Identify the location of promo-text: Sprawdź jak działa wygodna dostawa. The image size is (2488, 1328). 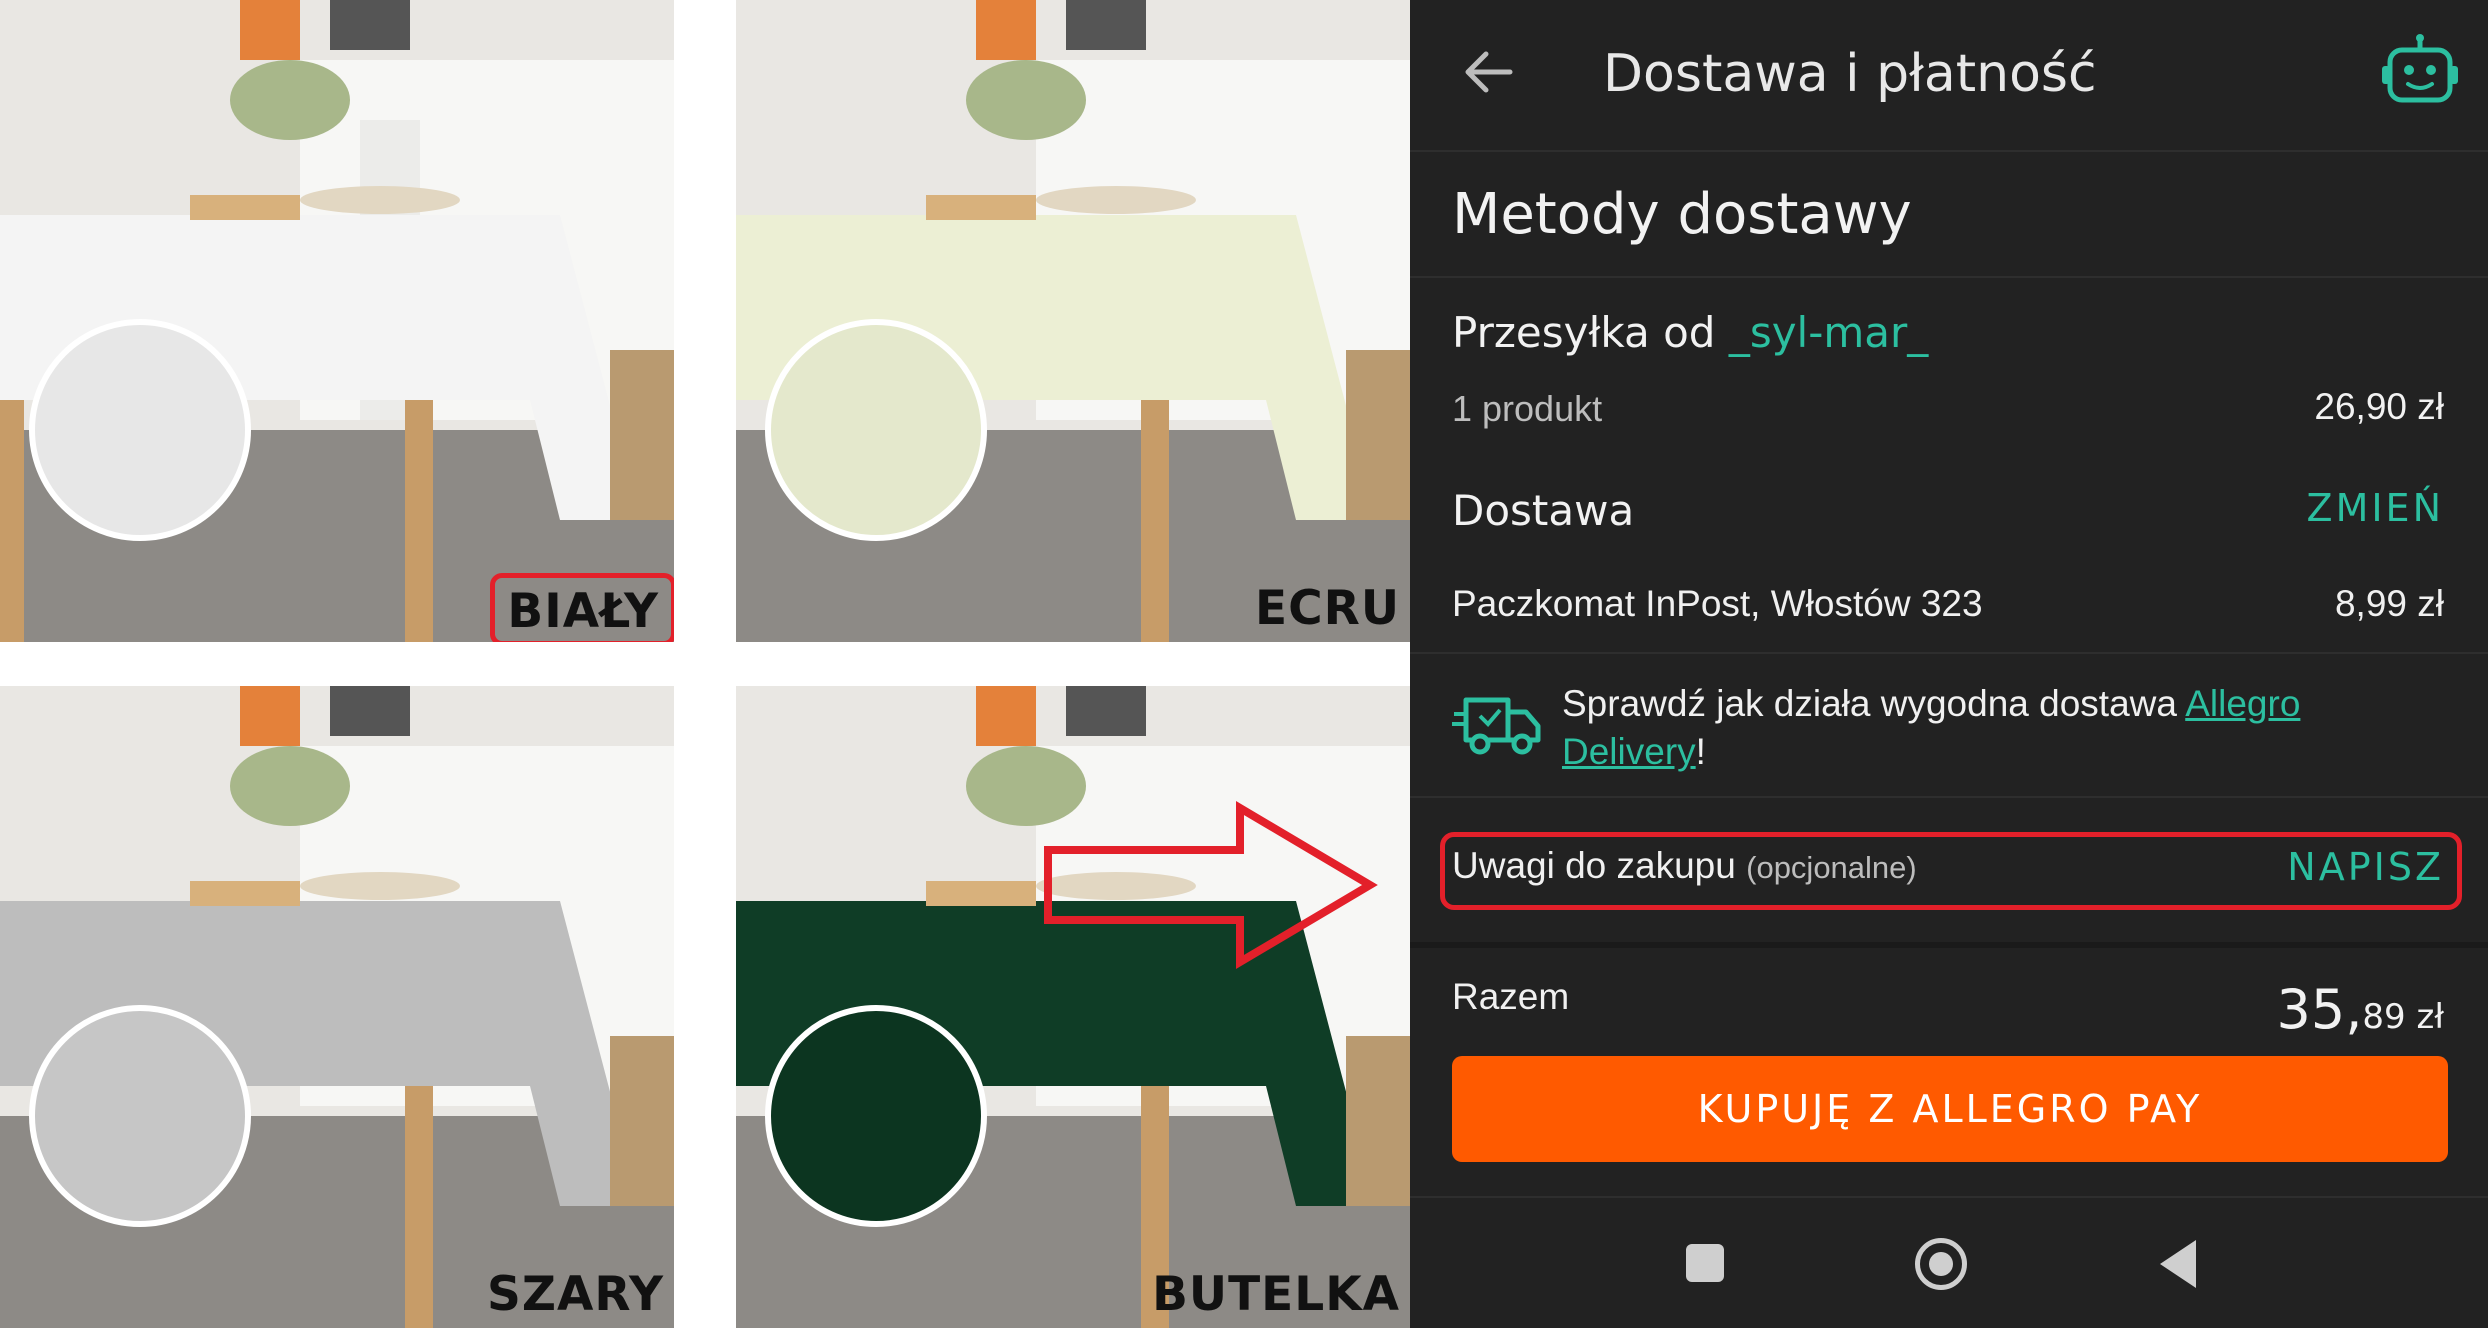
(1869, 703).